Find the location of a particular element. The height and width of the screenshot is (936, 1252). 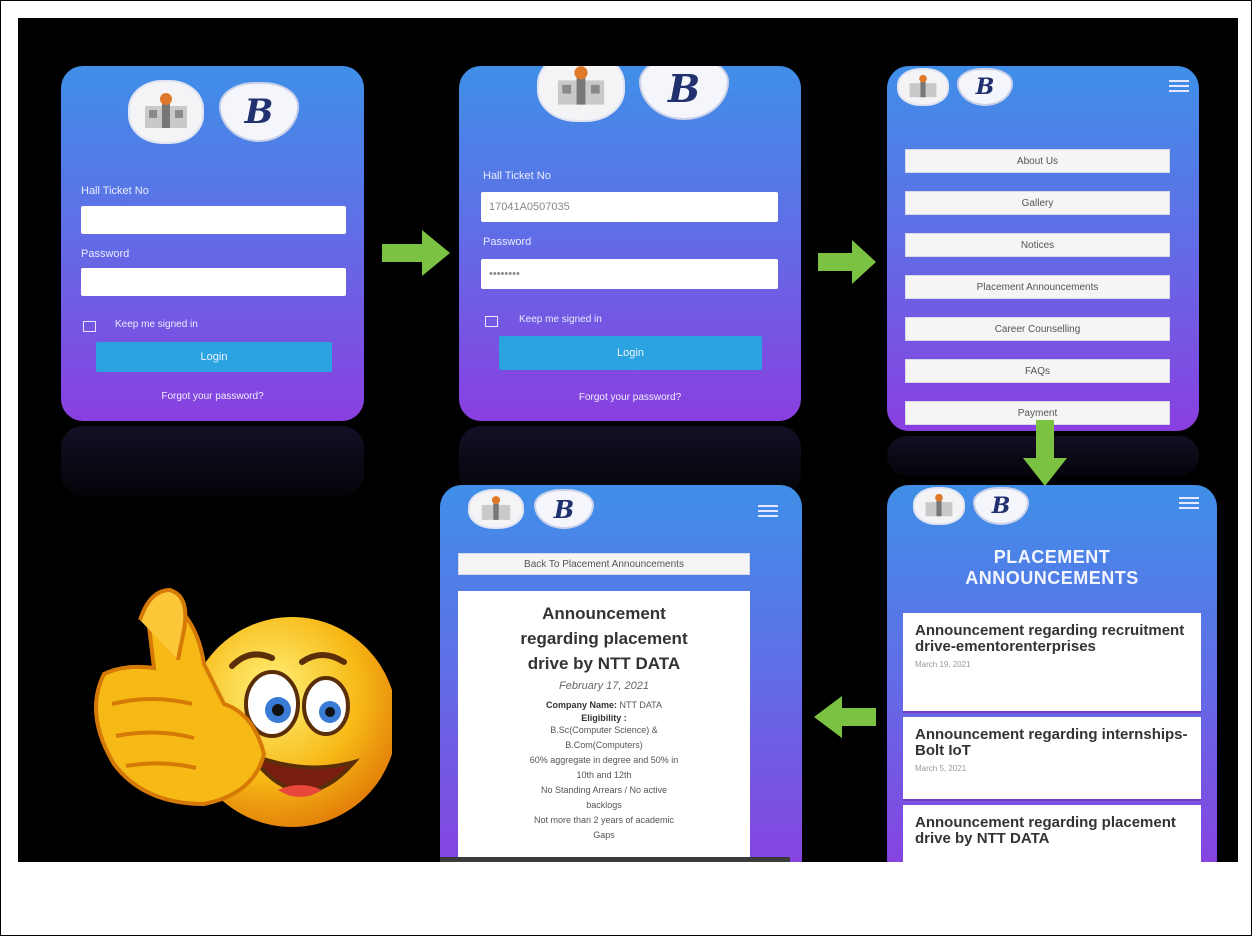

eligibility-line: No Standing Arrears / No active is located at coordinates (604, 790).